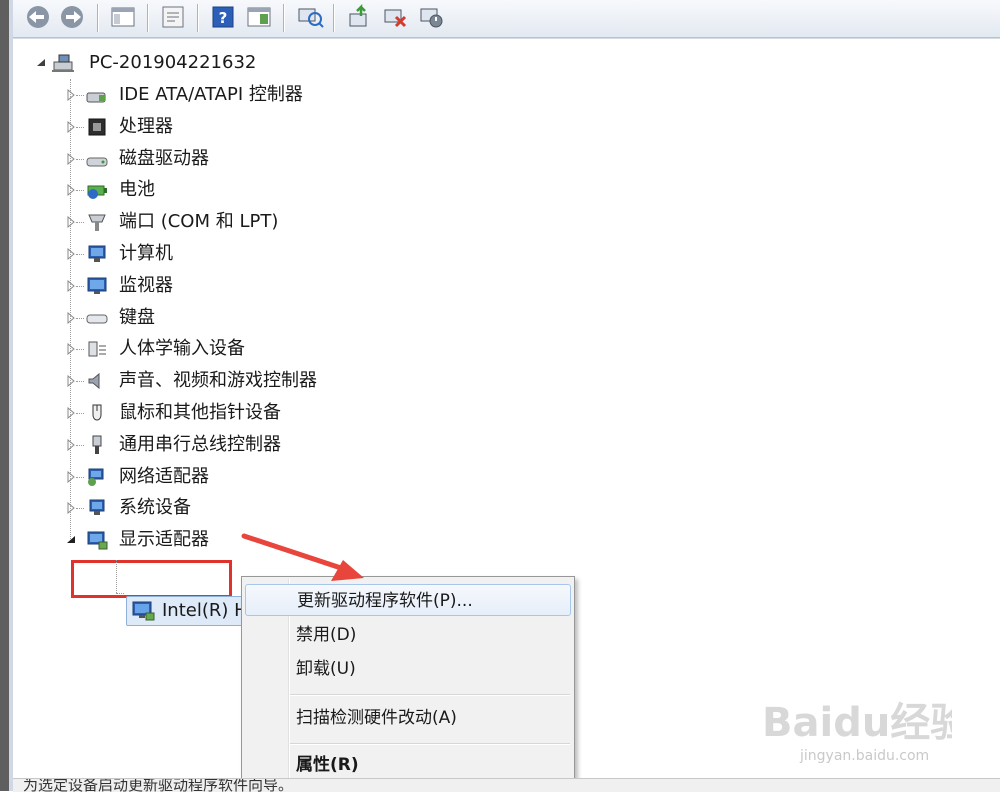  Describe the element at coordinates (431, 17) in the screenshot. I see `disable-device-icon` at that location.